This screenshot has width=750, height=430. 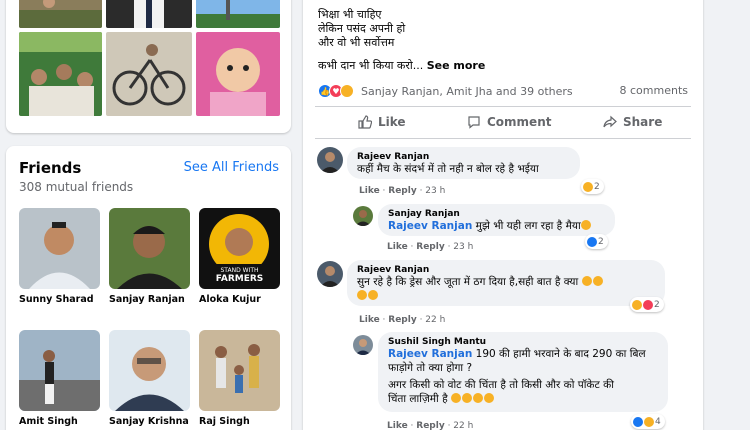 I want to click on photos-card, so click(x=148, y=66).